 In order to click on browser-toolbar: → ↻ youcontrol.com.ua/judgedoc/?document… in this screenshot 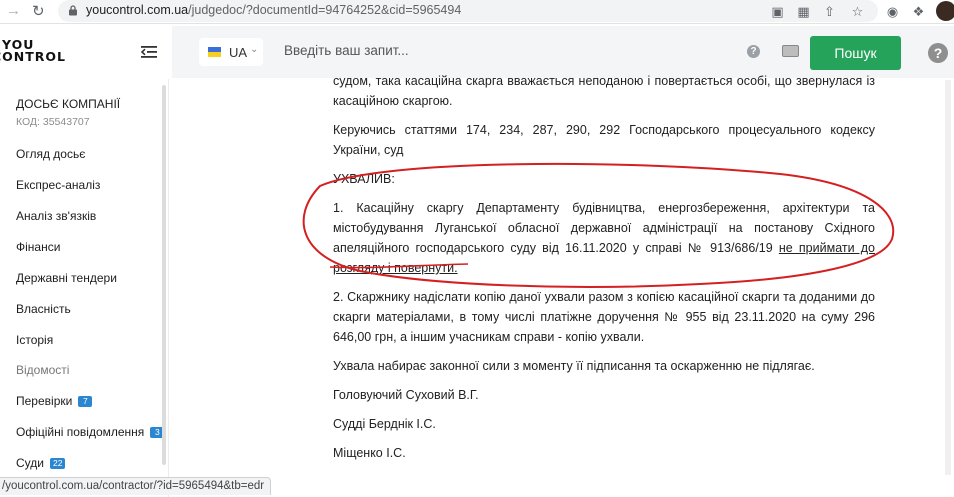, I will do `click(477, 12)`.